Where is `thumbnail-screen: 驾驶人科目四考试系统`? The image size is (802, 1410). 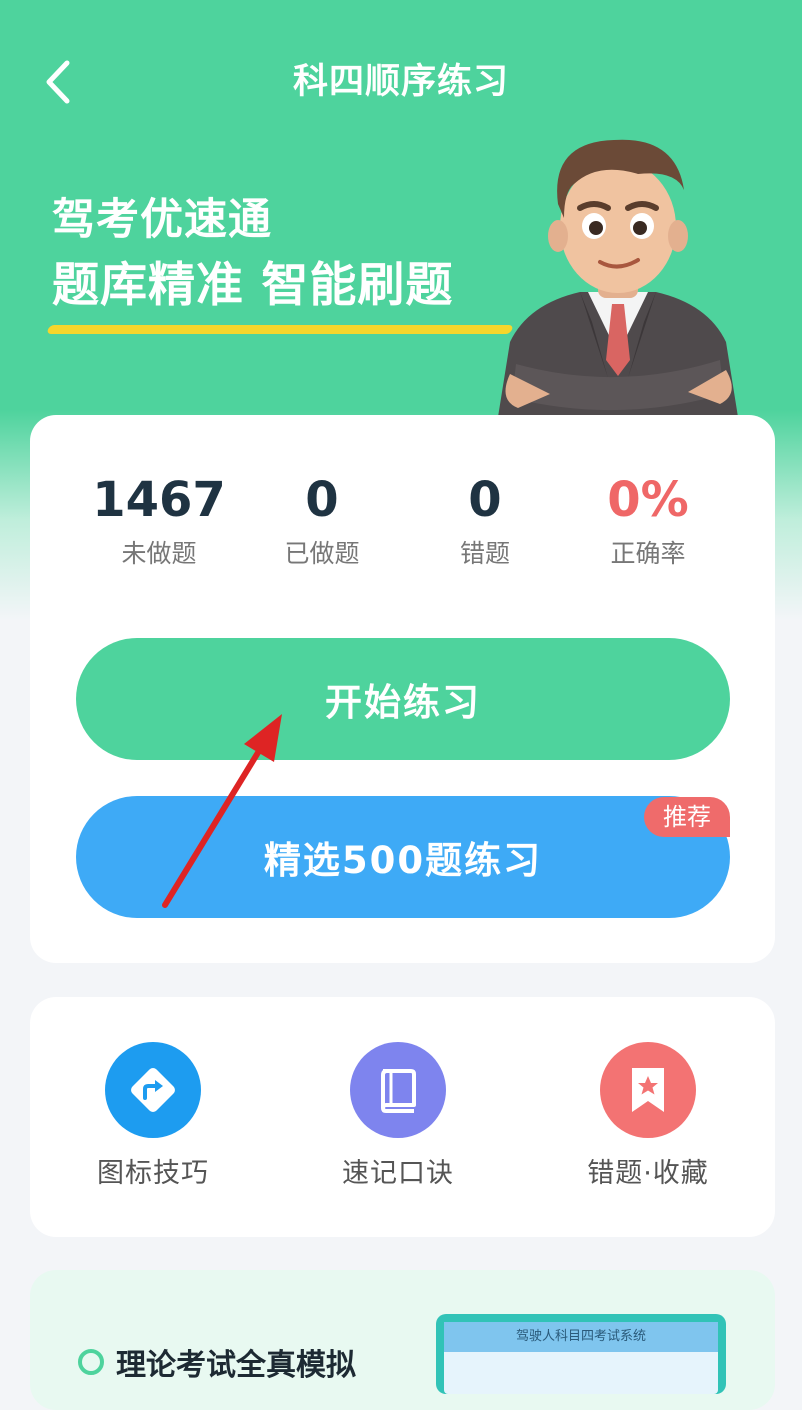 thumbnail-screen: 驾驶人科目四考试系统 is located at coordinates (581, 1358).